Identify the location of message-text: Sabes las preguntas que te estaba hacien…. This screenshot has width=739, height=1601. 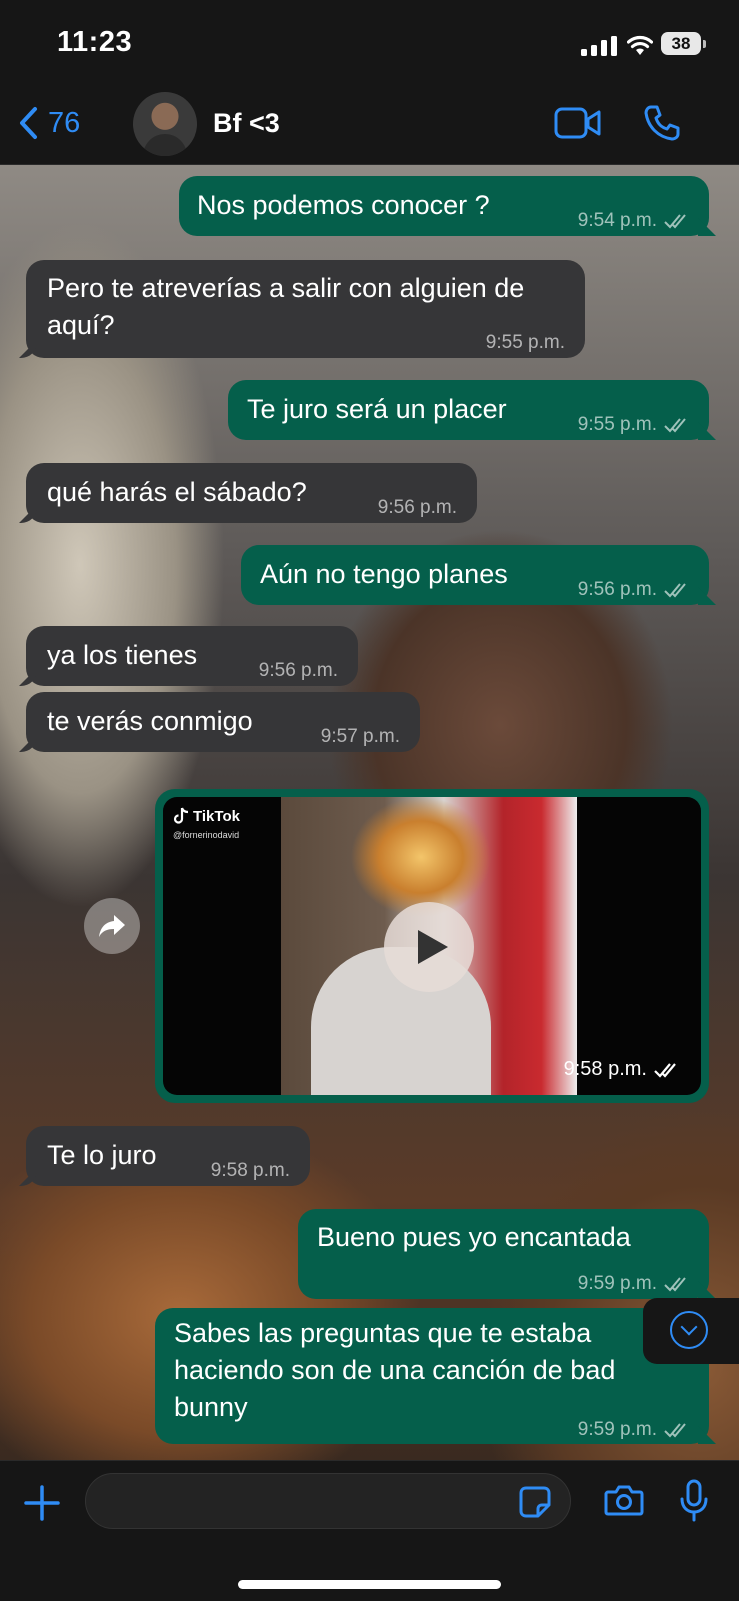
(395, 1370).